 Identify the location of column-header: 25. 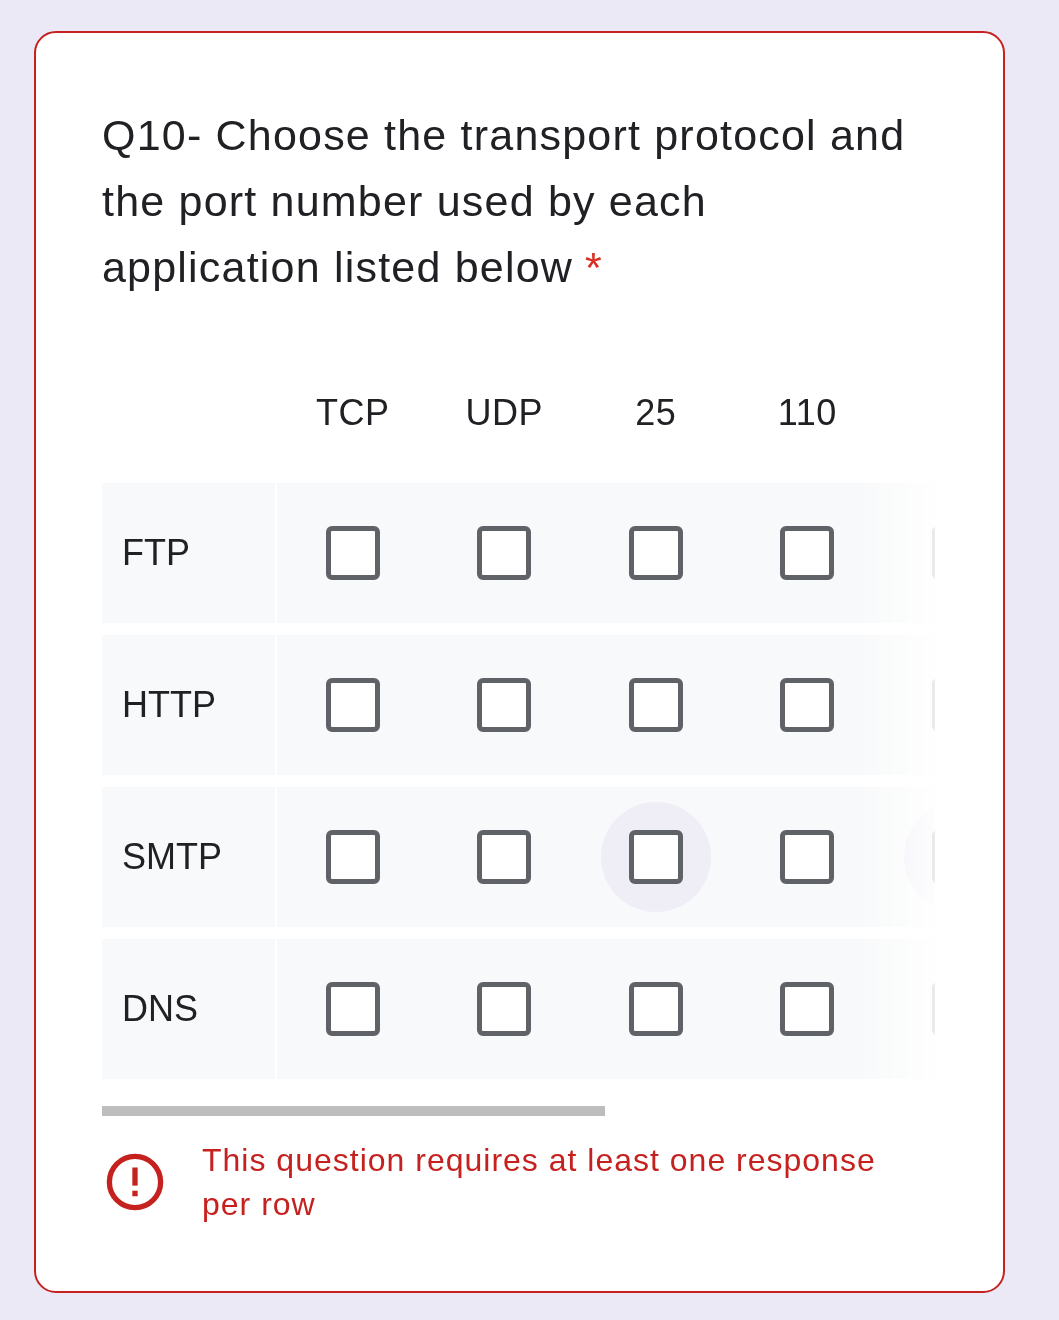
(656, 413).